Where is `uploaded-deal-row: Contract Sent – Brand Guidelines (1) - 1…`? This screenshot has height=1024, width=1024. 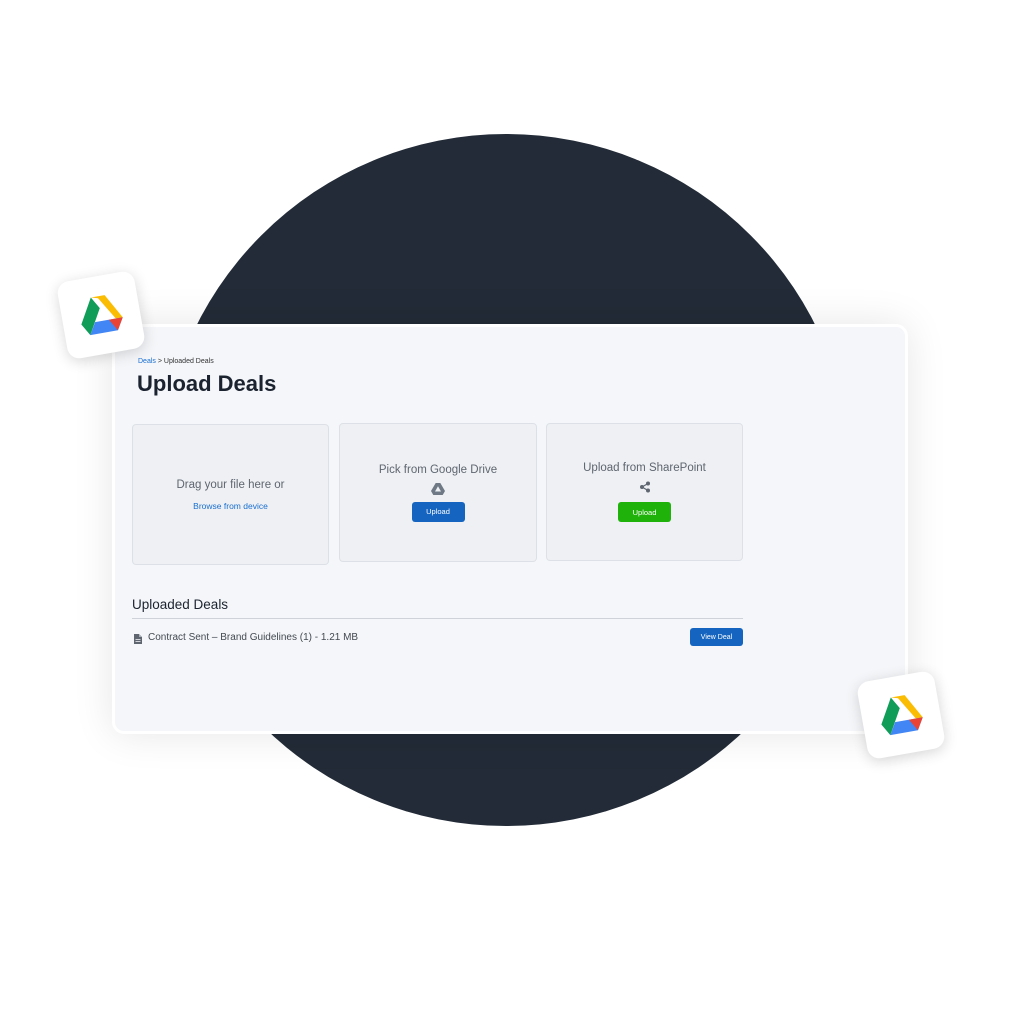 uploaded-deal-row: Contract Sent – Brand Guidelines (1) - 1… is located at coordinates (437, 637).